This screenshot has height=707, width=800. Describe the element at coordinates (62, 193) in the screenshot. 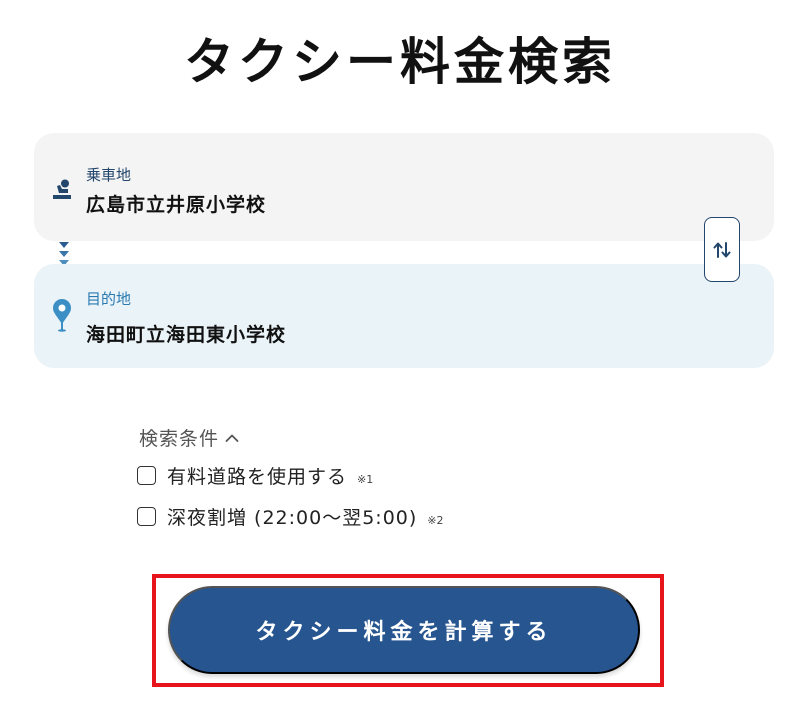

I see `person-seat-icon` at that location.